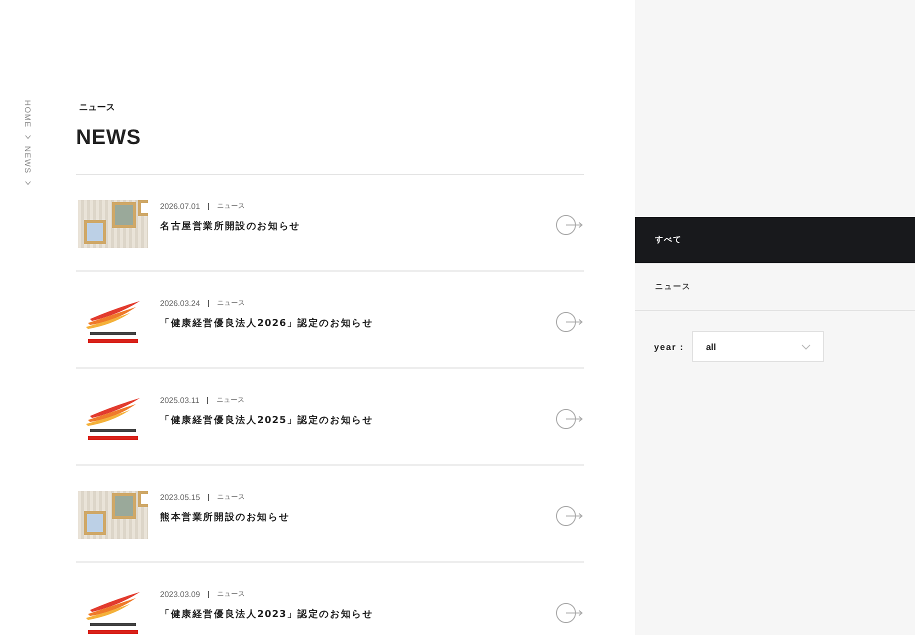  Describe the element at coordinates (180, 497) in the screenshot. I see `news-date: 2023.05.15` at that location.